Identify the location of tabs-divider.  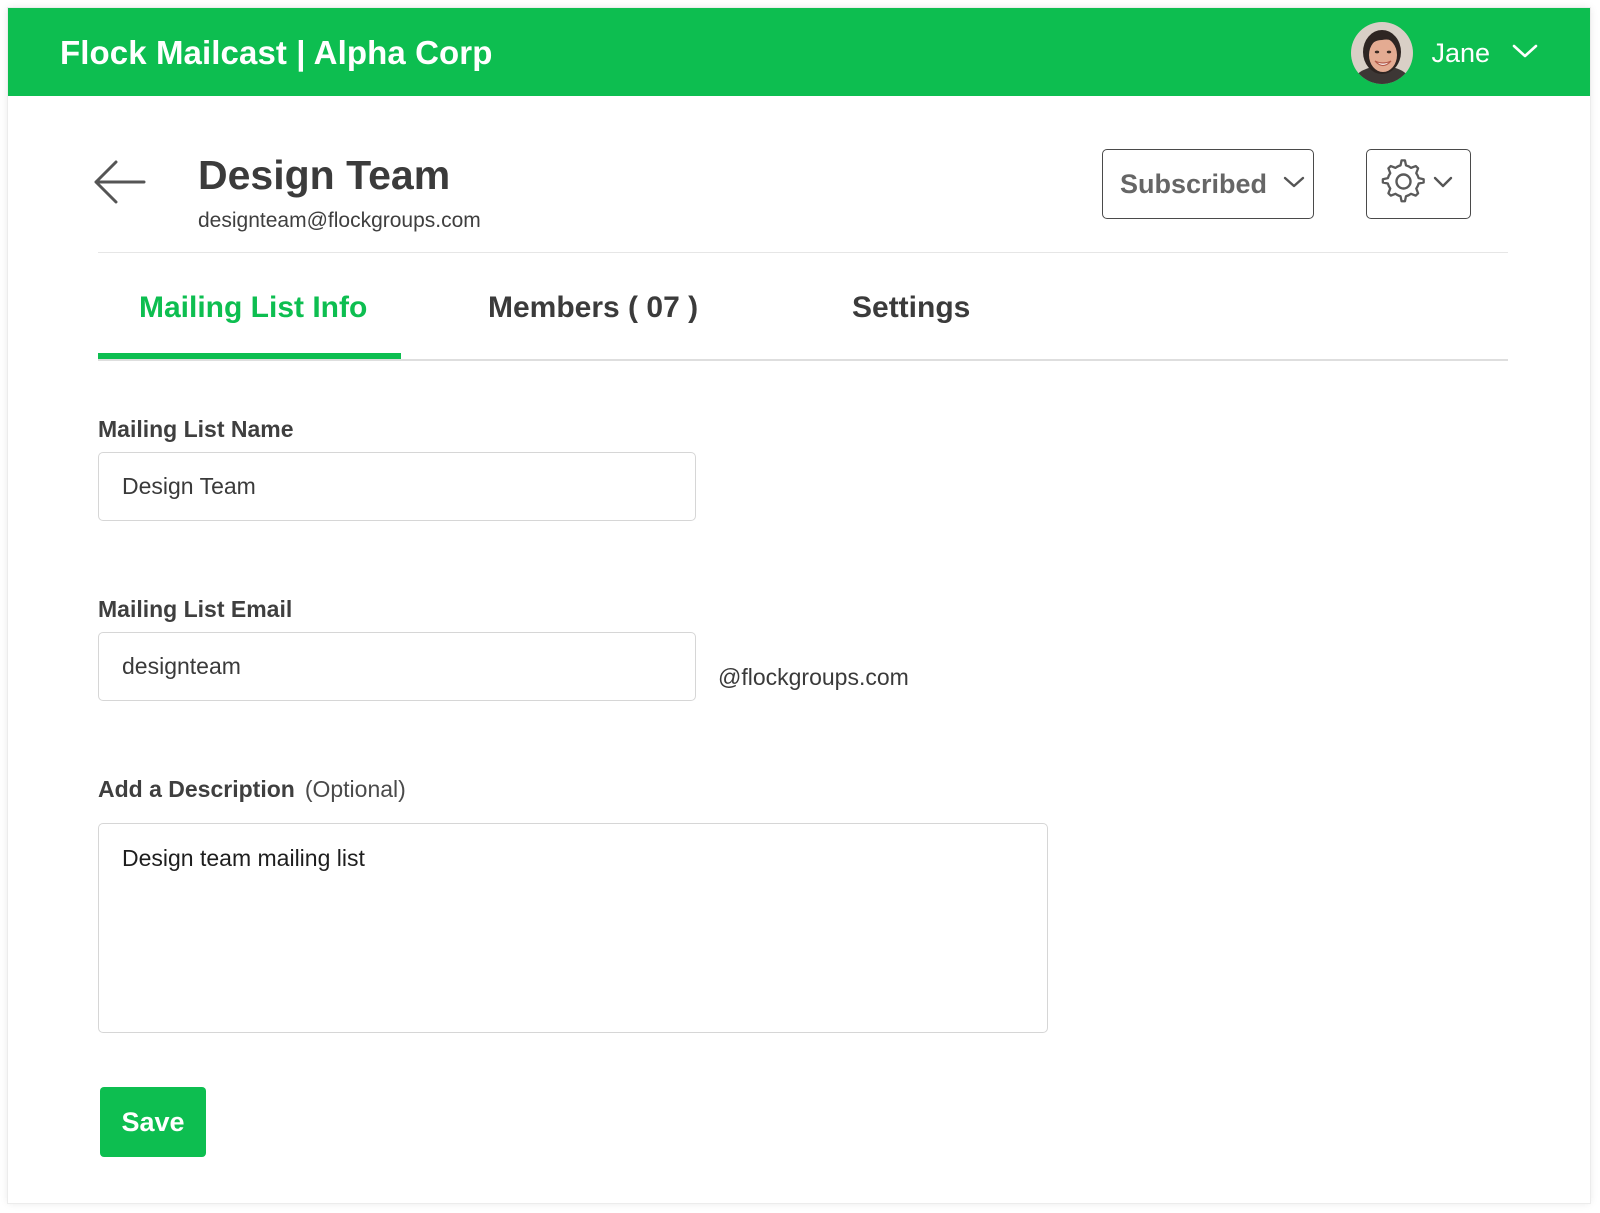
(803, 360).